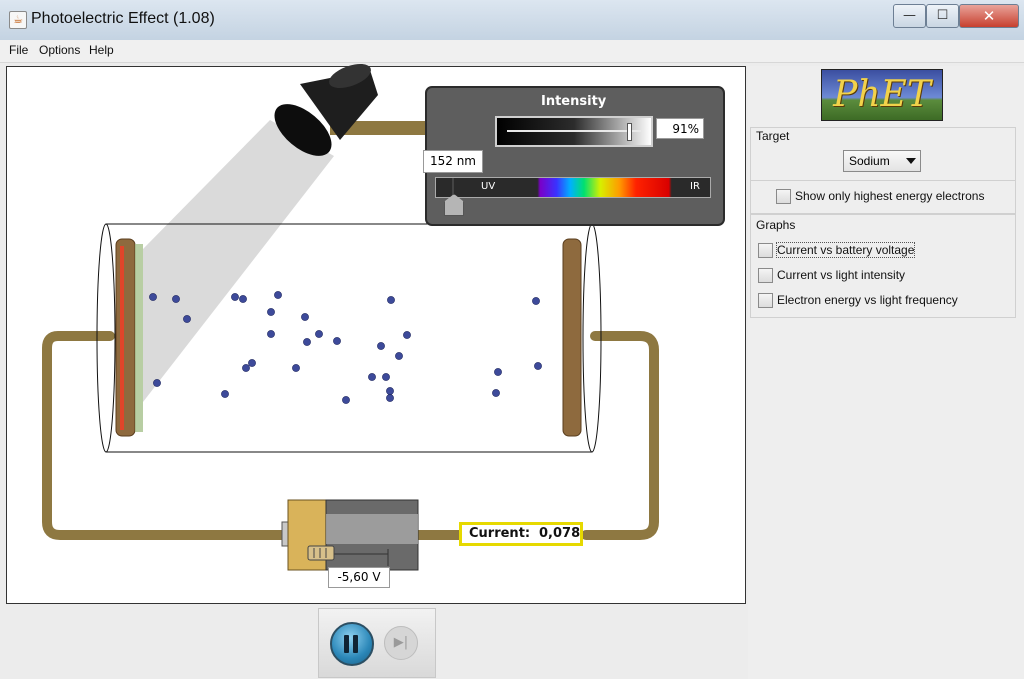 The width and height of the screenshot is (1024, 679). Describe the element at coordinates (560, 533) in the screenshot. I see `current-value: 0,078` at that location.